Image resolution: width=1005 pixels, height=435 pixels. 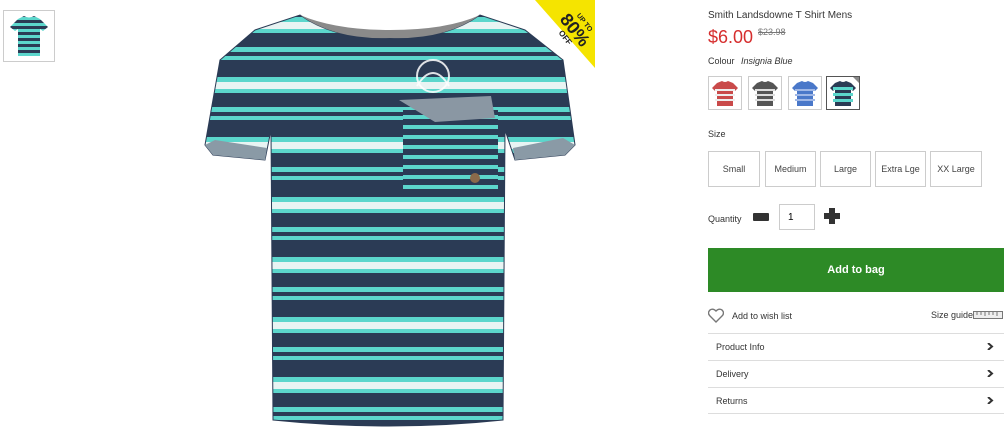 I want to click on size-guide-link: Size guide, so click(x=952, y=315).